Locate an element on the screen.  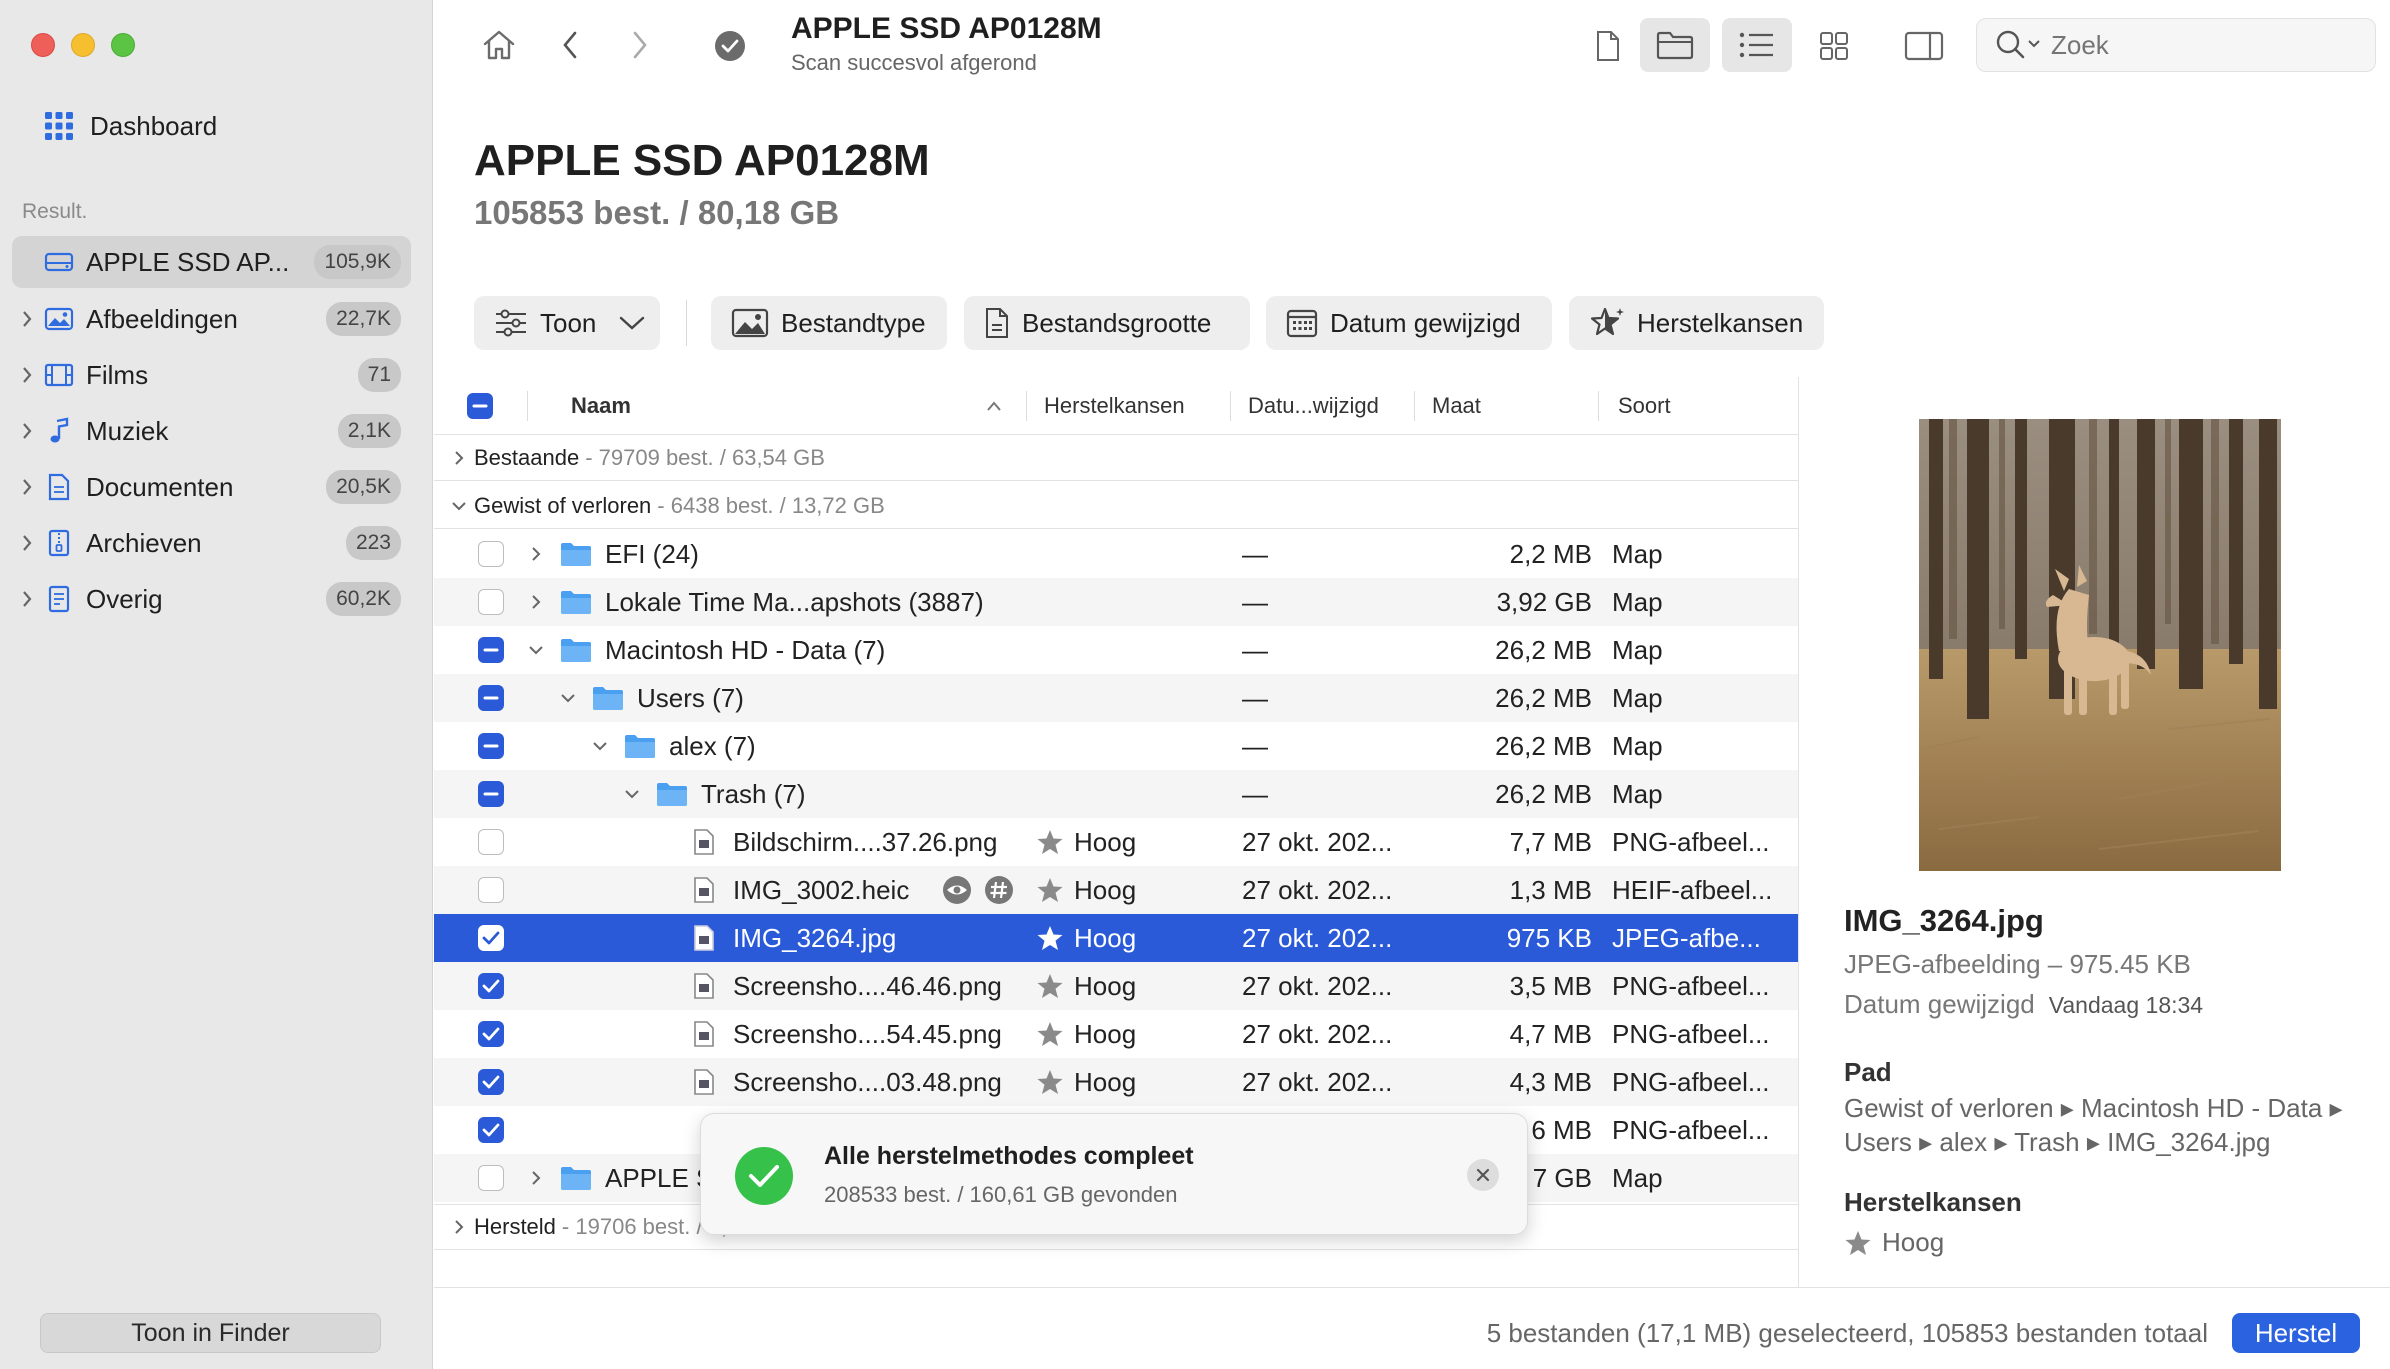
sidebar-dashboard: Dashboard is located at coordinates (130, 126).